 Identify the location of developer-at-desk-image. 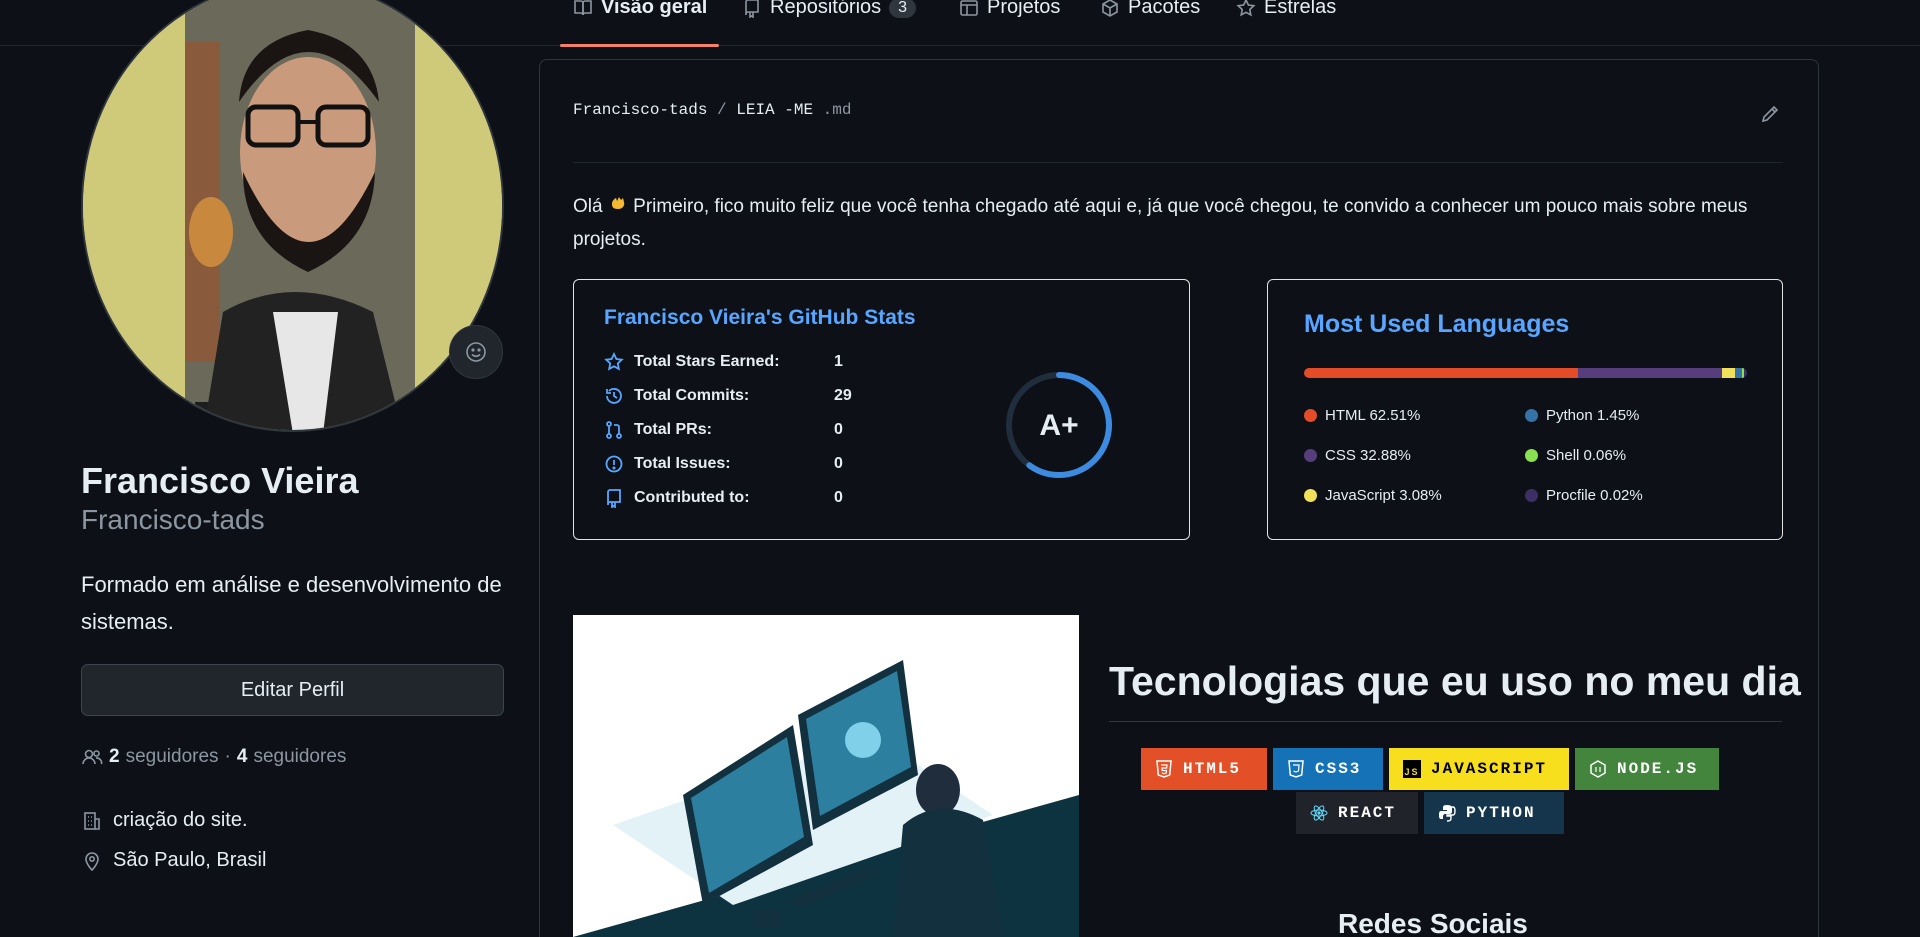
(826, 776).